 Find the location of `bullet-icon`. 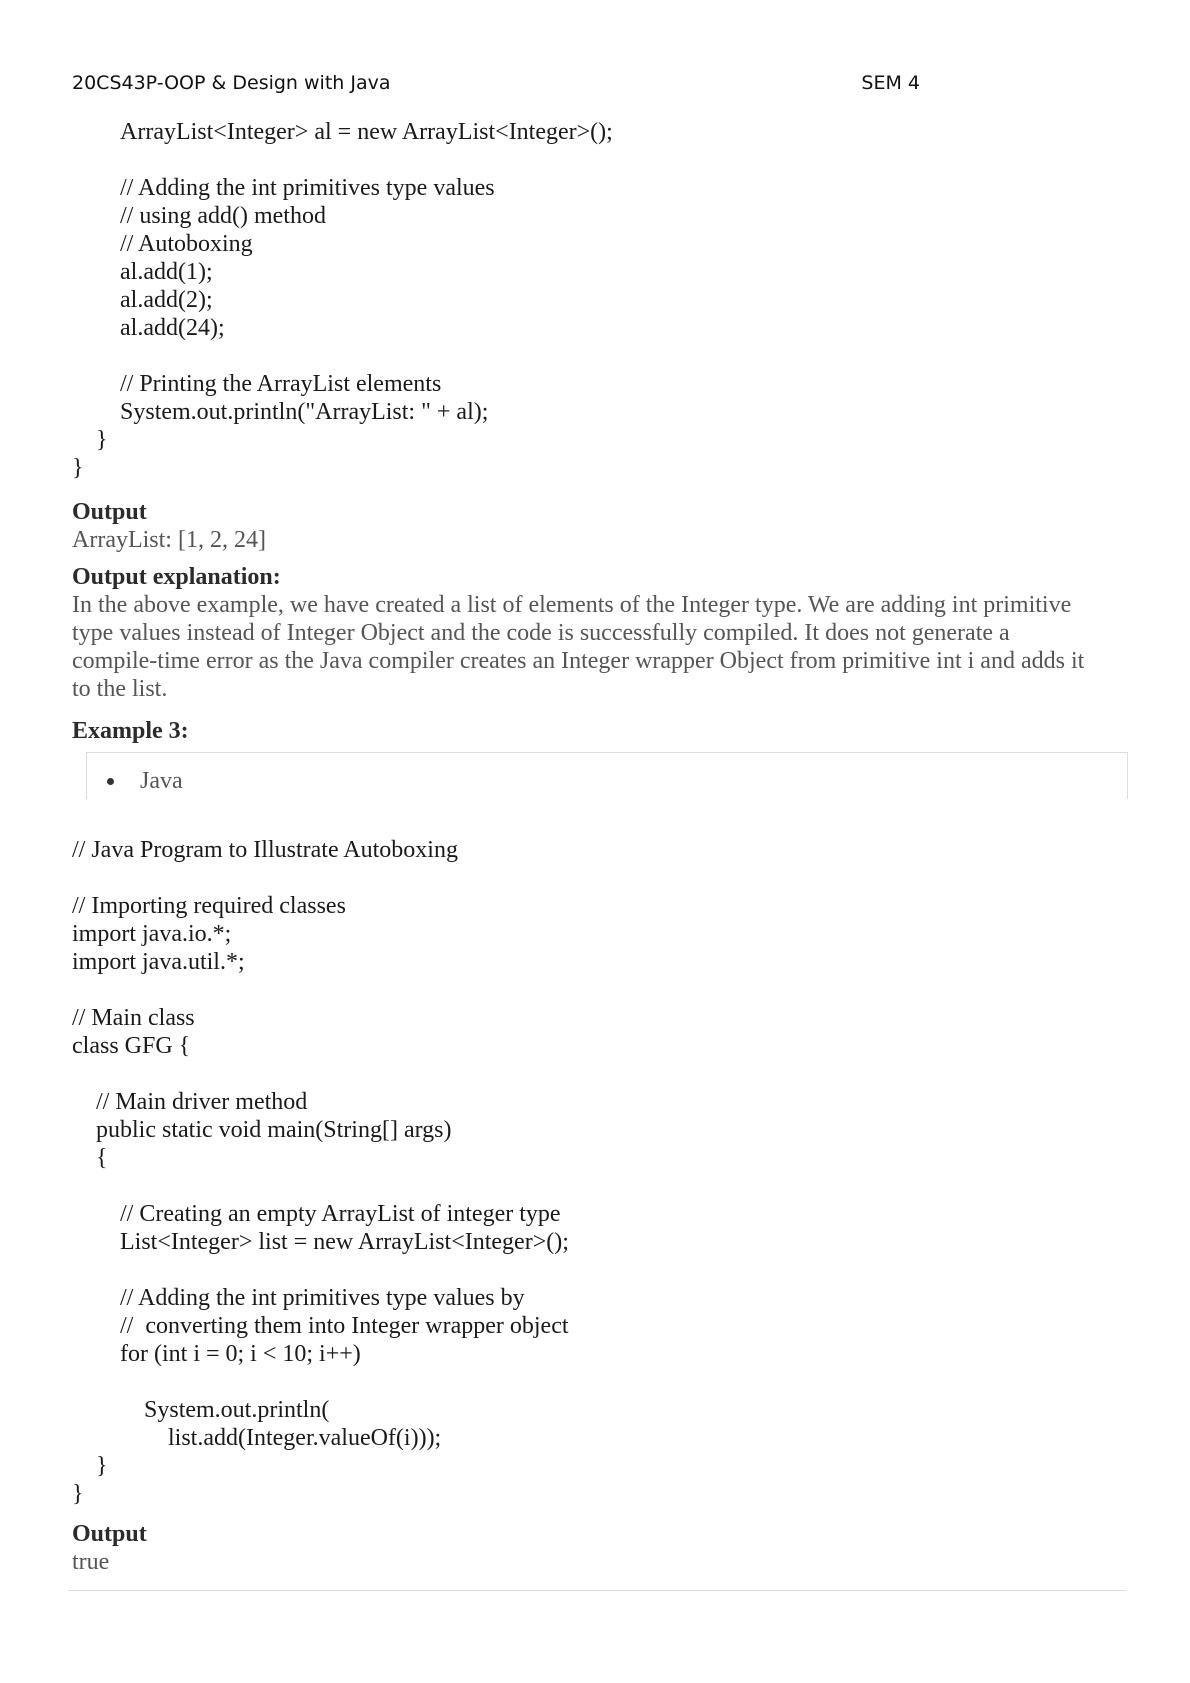

bullet-icon is located at coordinates (110, 781).